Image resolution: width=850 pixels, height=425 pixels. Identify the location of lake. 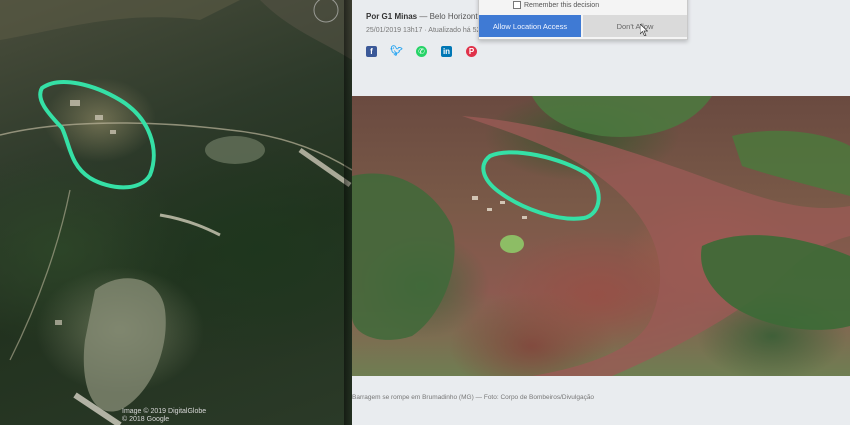
(124, 345).